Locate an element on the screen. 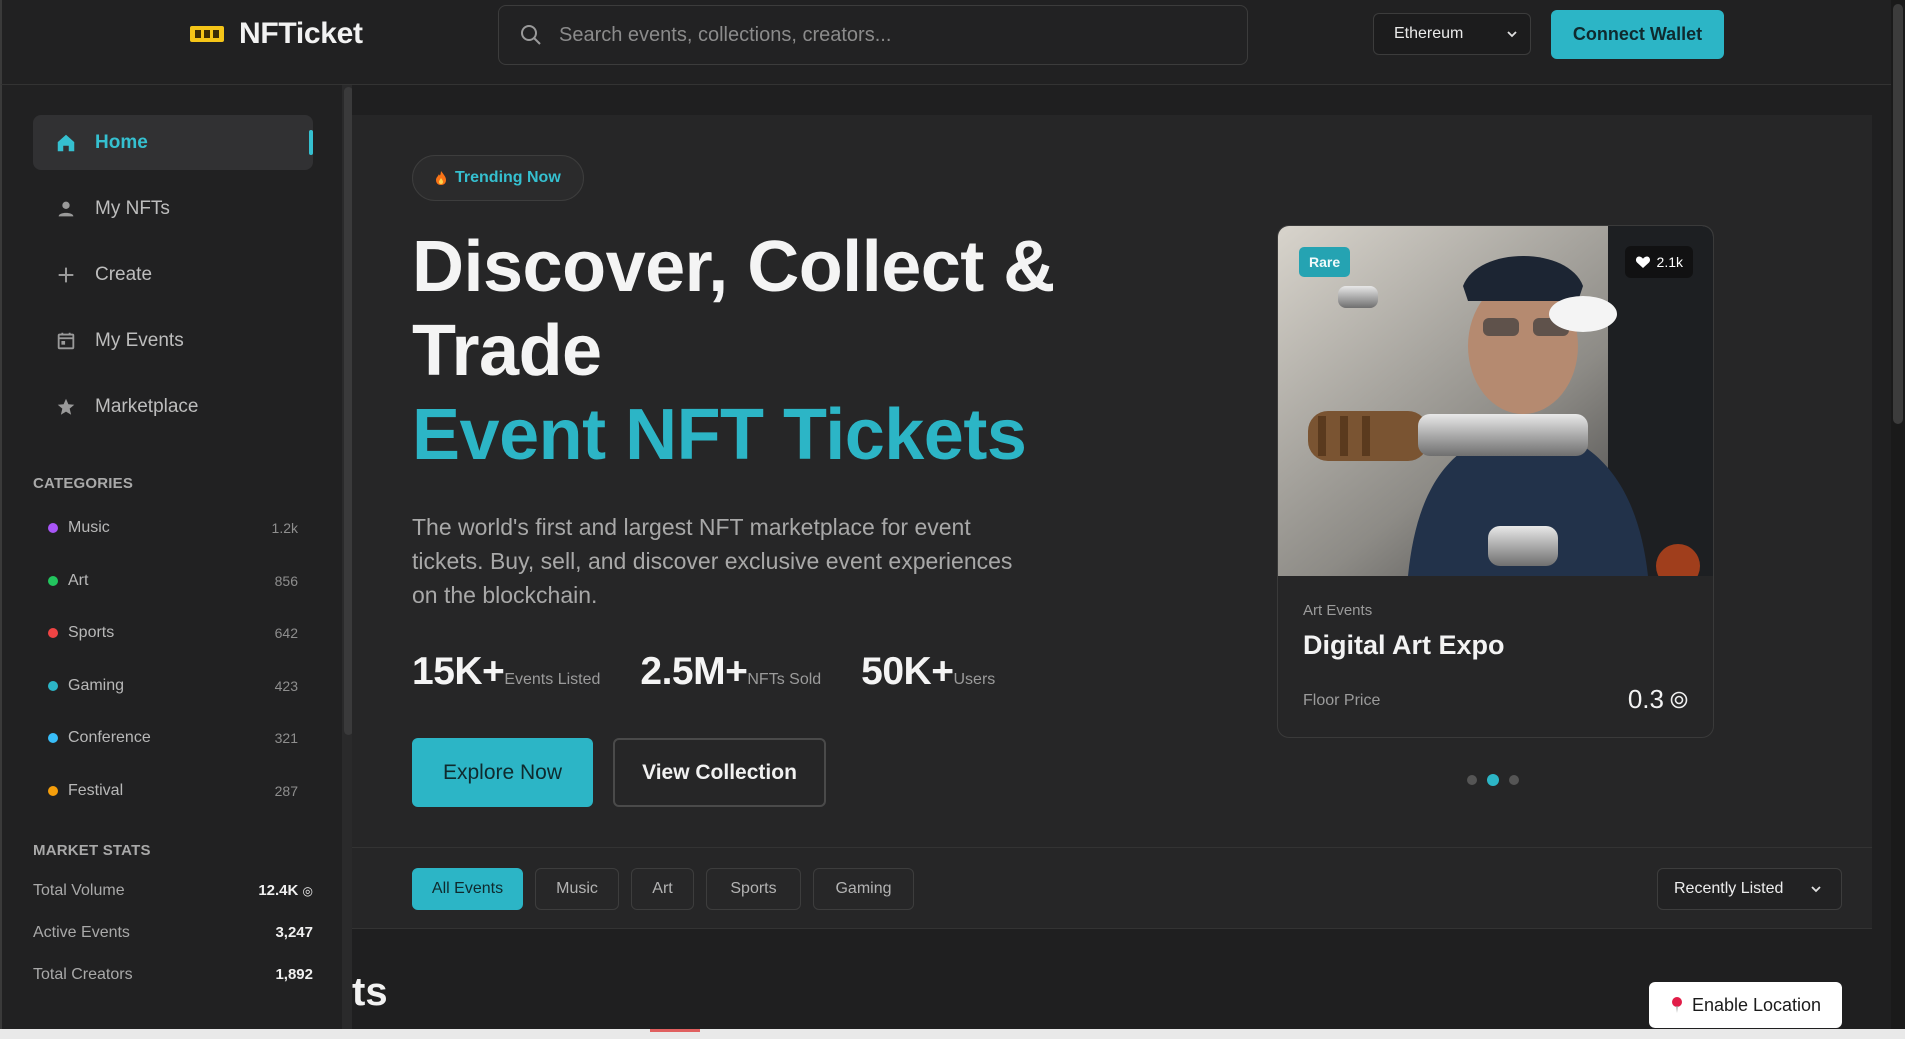 This screenshot has height=1039, width=1905. carousel-dots is located at coordinates (1493, 780).